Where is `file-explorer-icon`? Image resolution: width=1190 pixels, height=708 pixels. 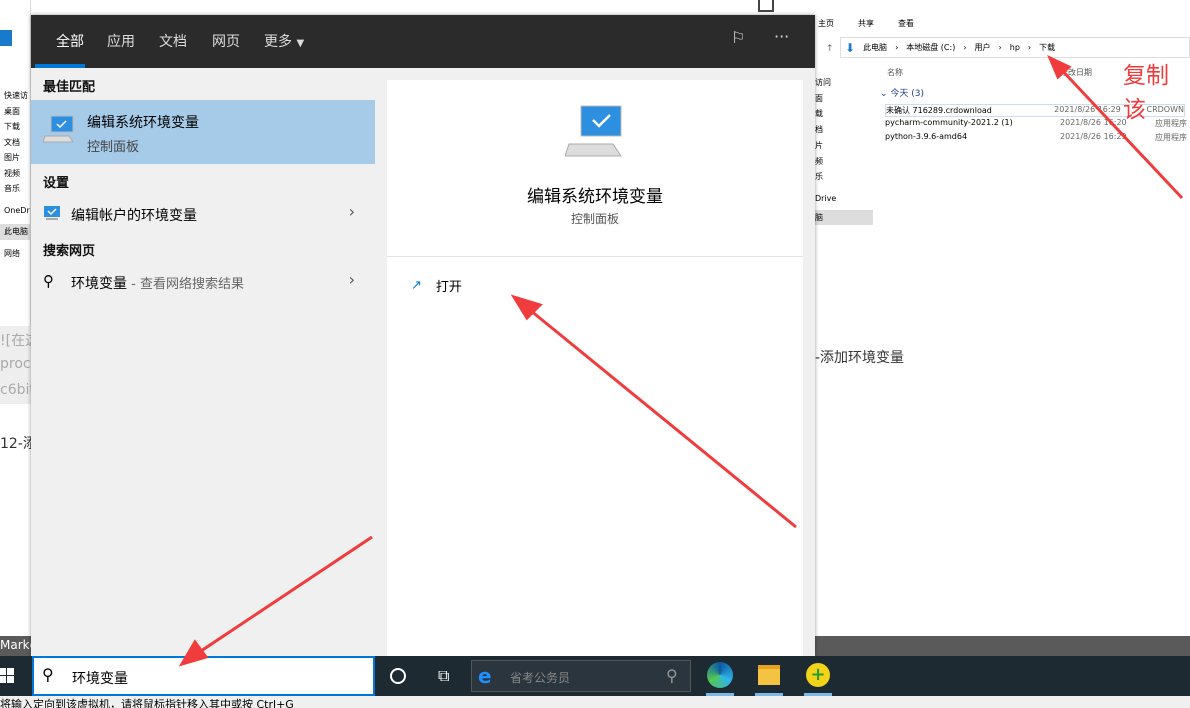 file-explorer-icon is located at coordinates (769, 675).